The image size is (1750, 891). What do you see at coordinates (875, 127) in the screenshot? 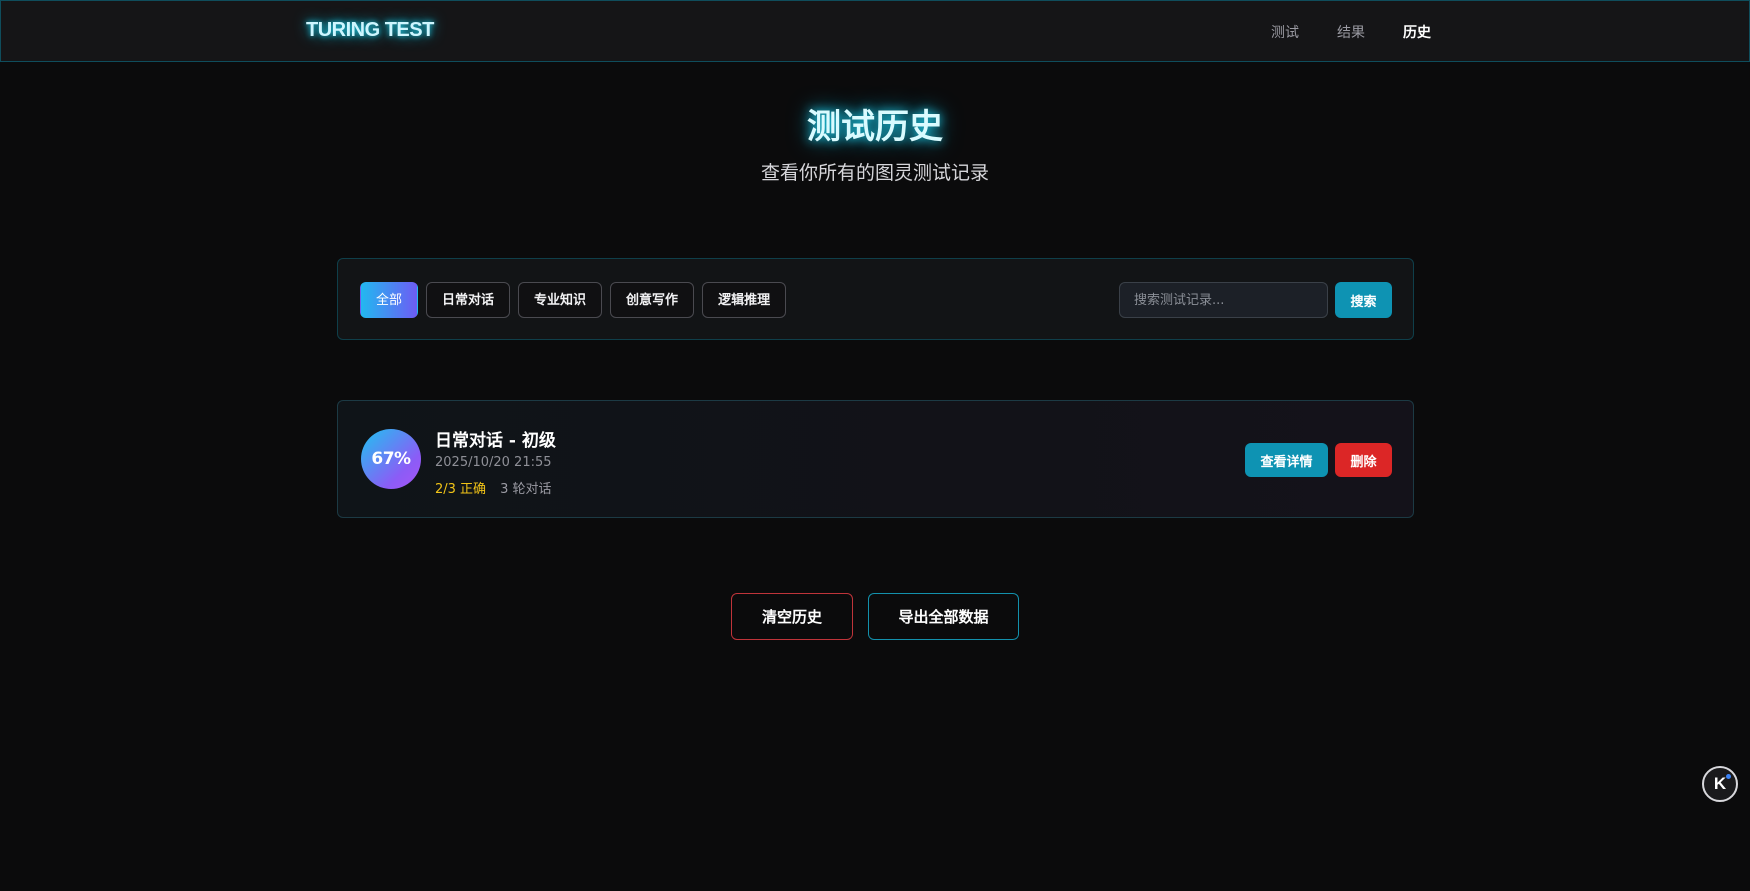
I see `page-title: 测试历史` at bounding box center [875, 127].